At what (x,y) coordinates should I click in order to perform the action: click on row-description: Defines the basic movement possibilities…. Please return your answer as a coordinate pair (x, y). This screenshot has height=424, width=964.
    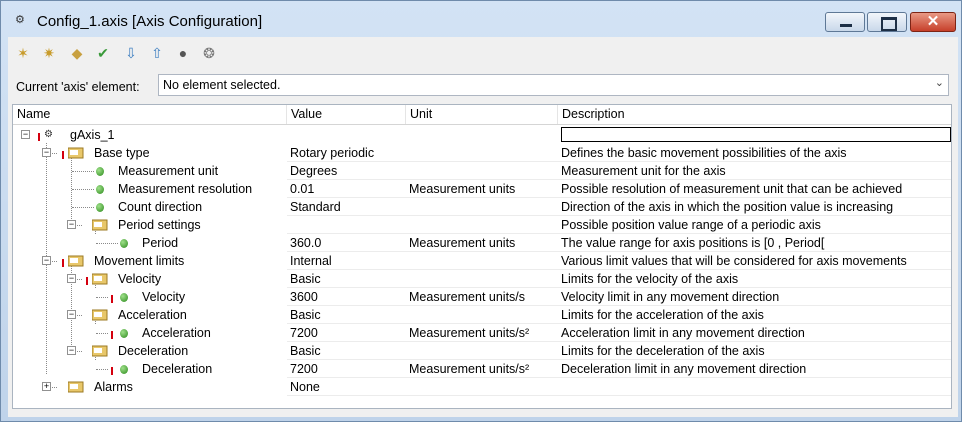
    Looking at the image, I should click on (704, 153).